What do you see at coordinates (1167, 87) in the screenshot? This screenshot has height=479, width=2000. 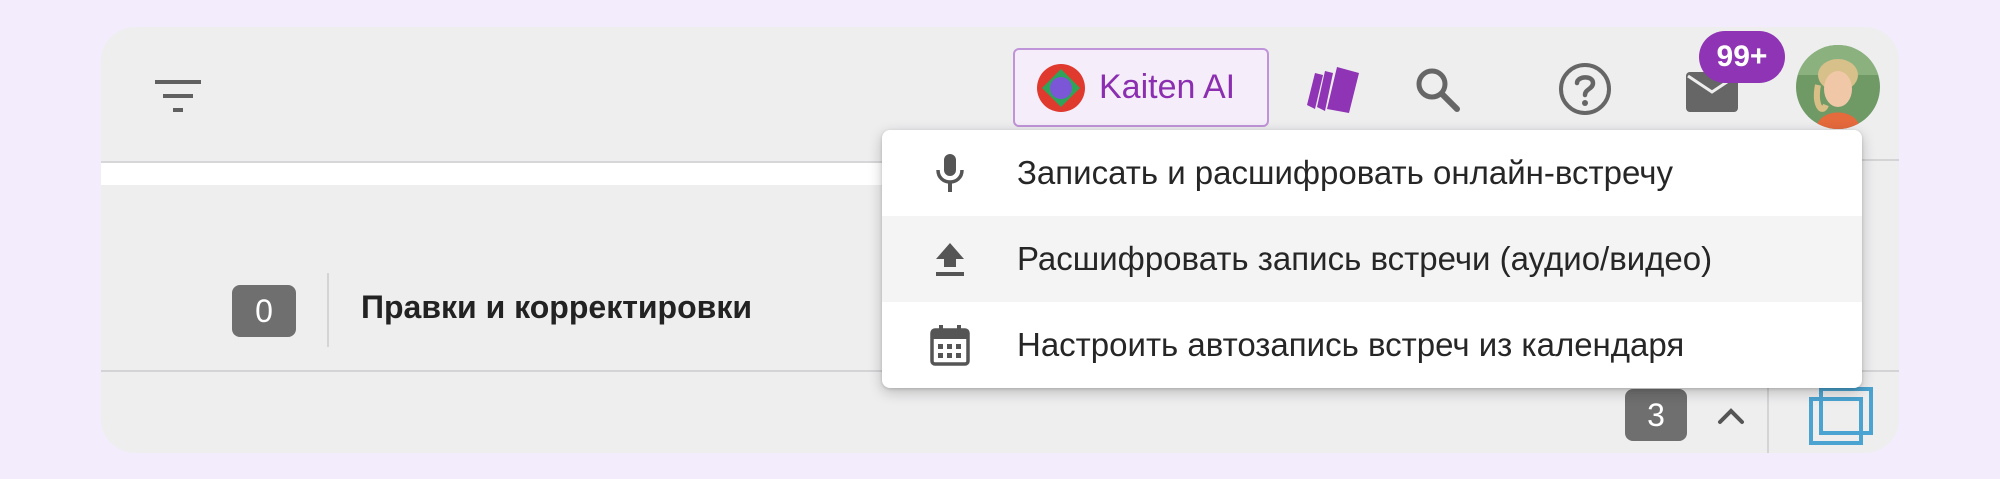 I see `kaiten-ai-label: Kaiten AI` at bounding box center [1167, 87].